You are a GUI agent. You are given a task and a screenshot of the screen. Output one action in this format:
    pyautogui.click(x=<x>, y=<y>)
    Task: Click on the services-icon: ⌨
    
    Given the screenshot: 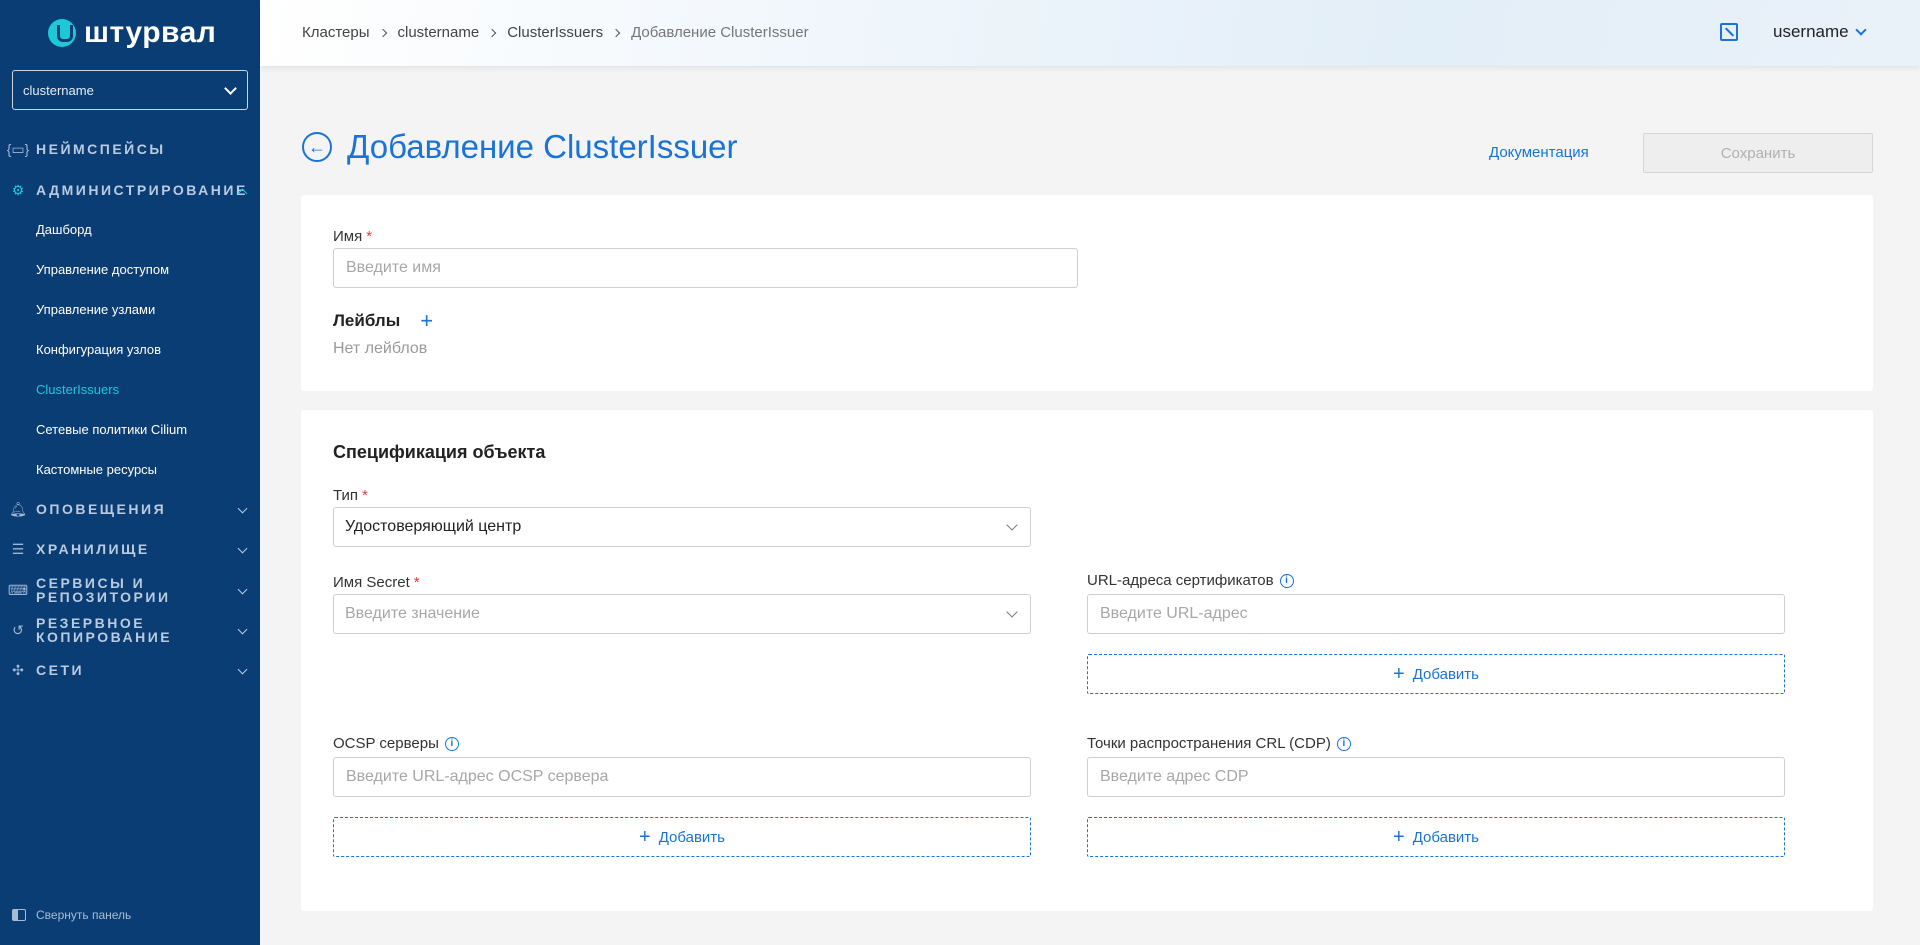 What is the action you would take?
    pyautogui.click(x=18, y=589)
    